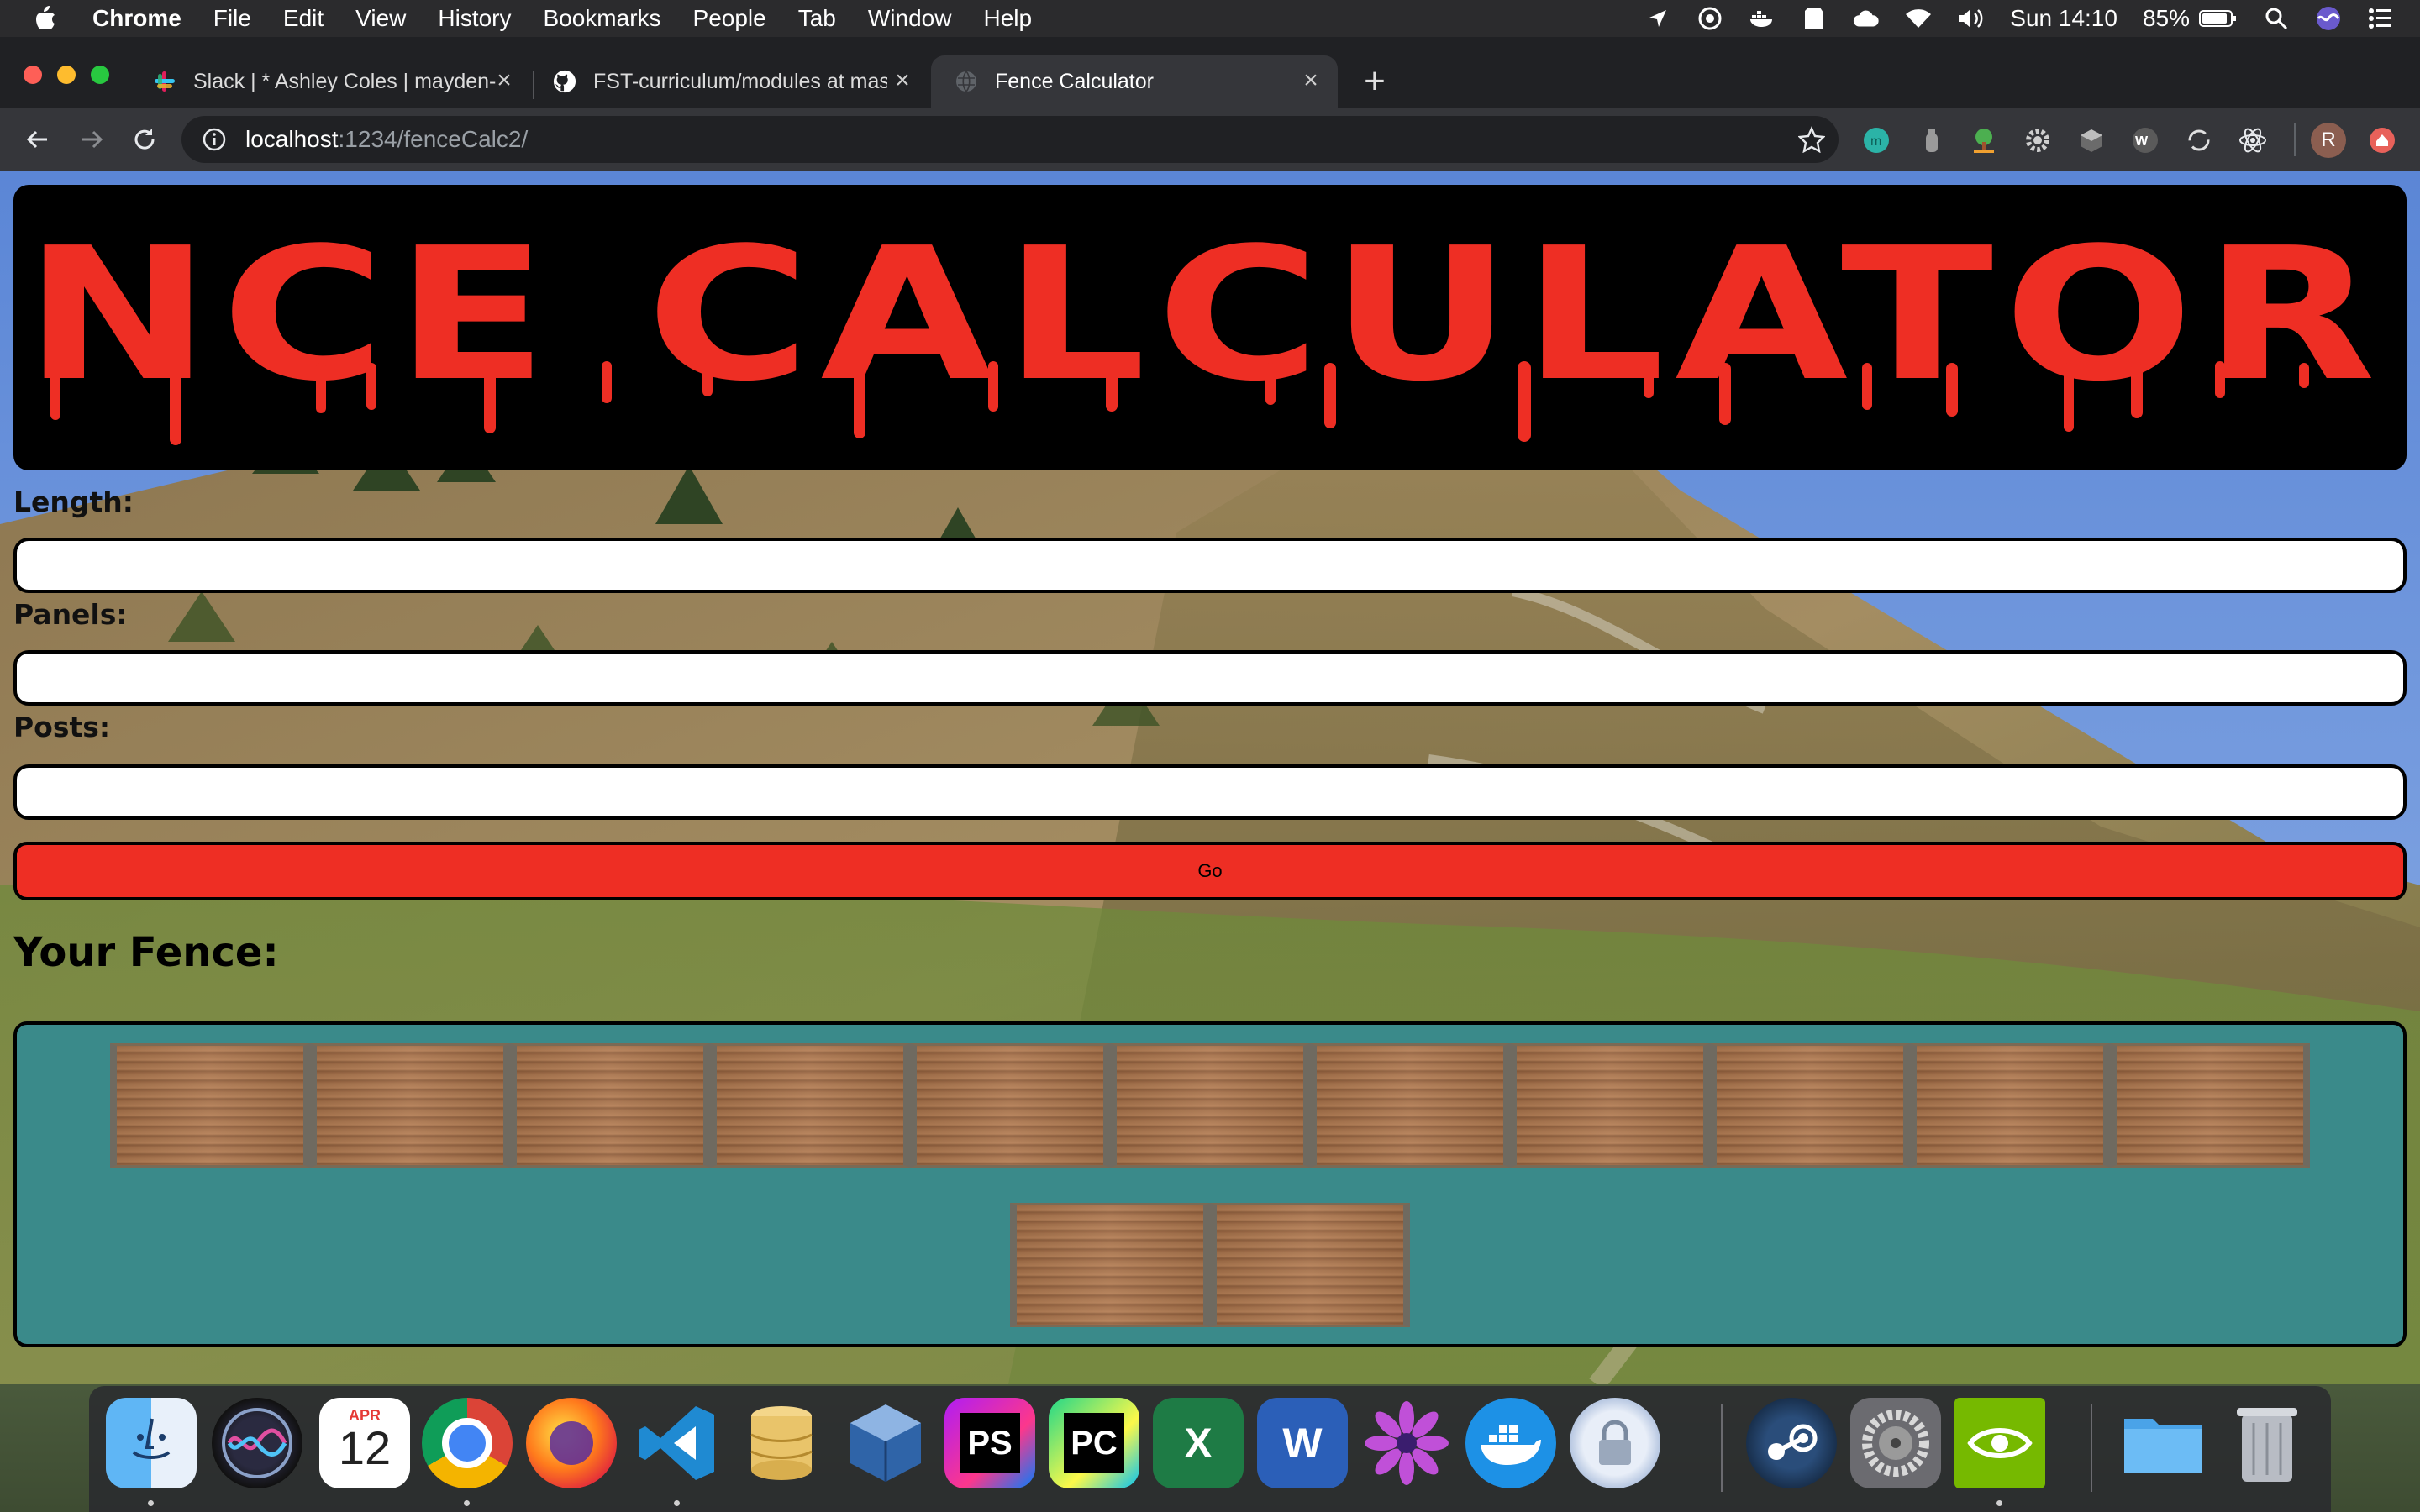 This screenshot has height=1512, width=2420. I want to click on menu-window: Window, so click(910, 18).